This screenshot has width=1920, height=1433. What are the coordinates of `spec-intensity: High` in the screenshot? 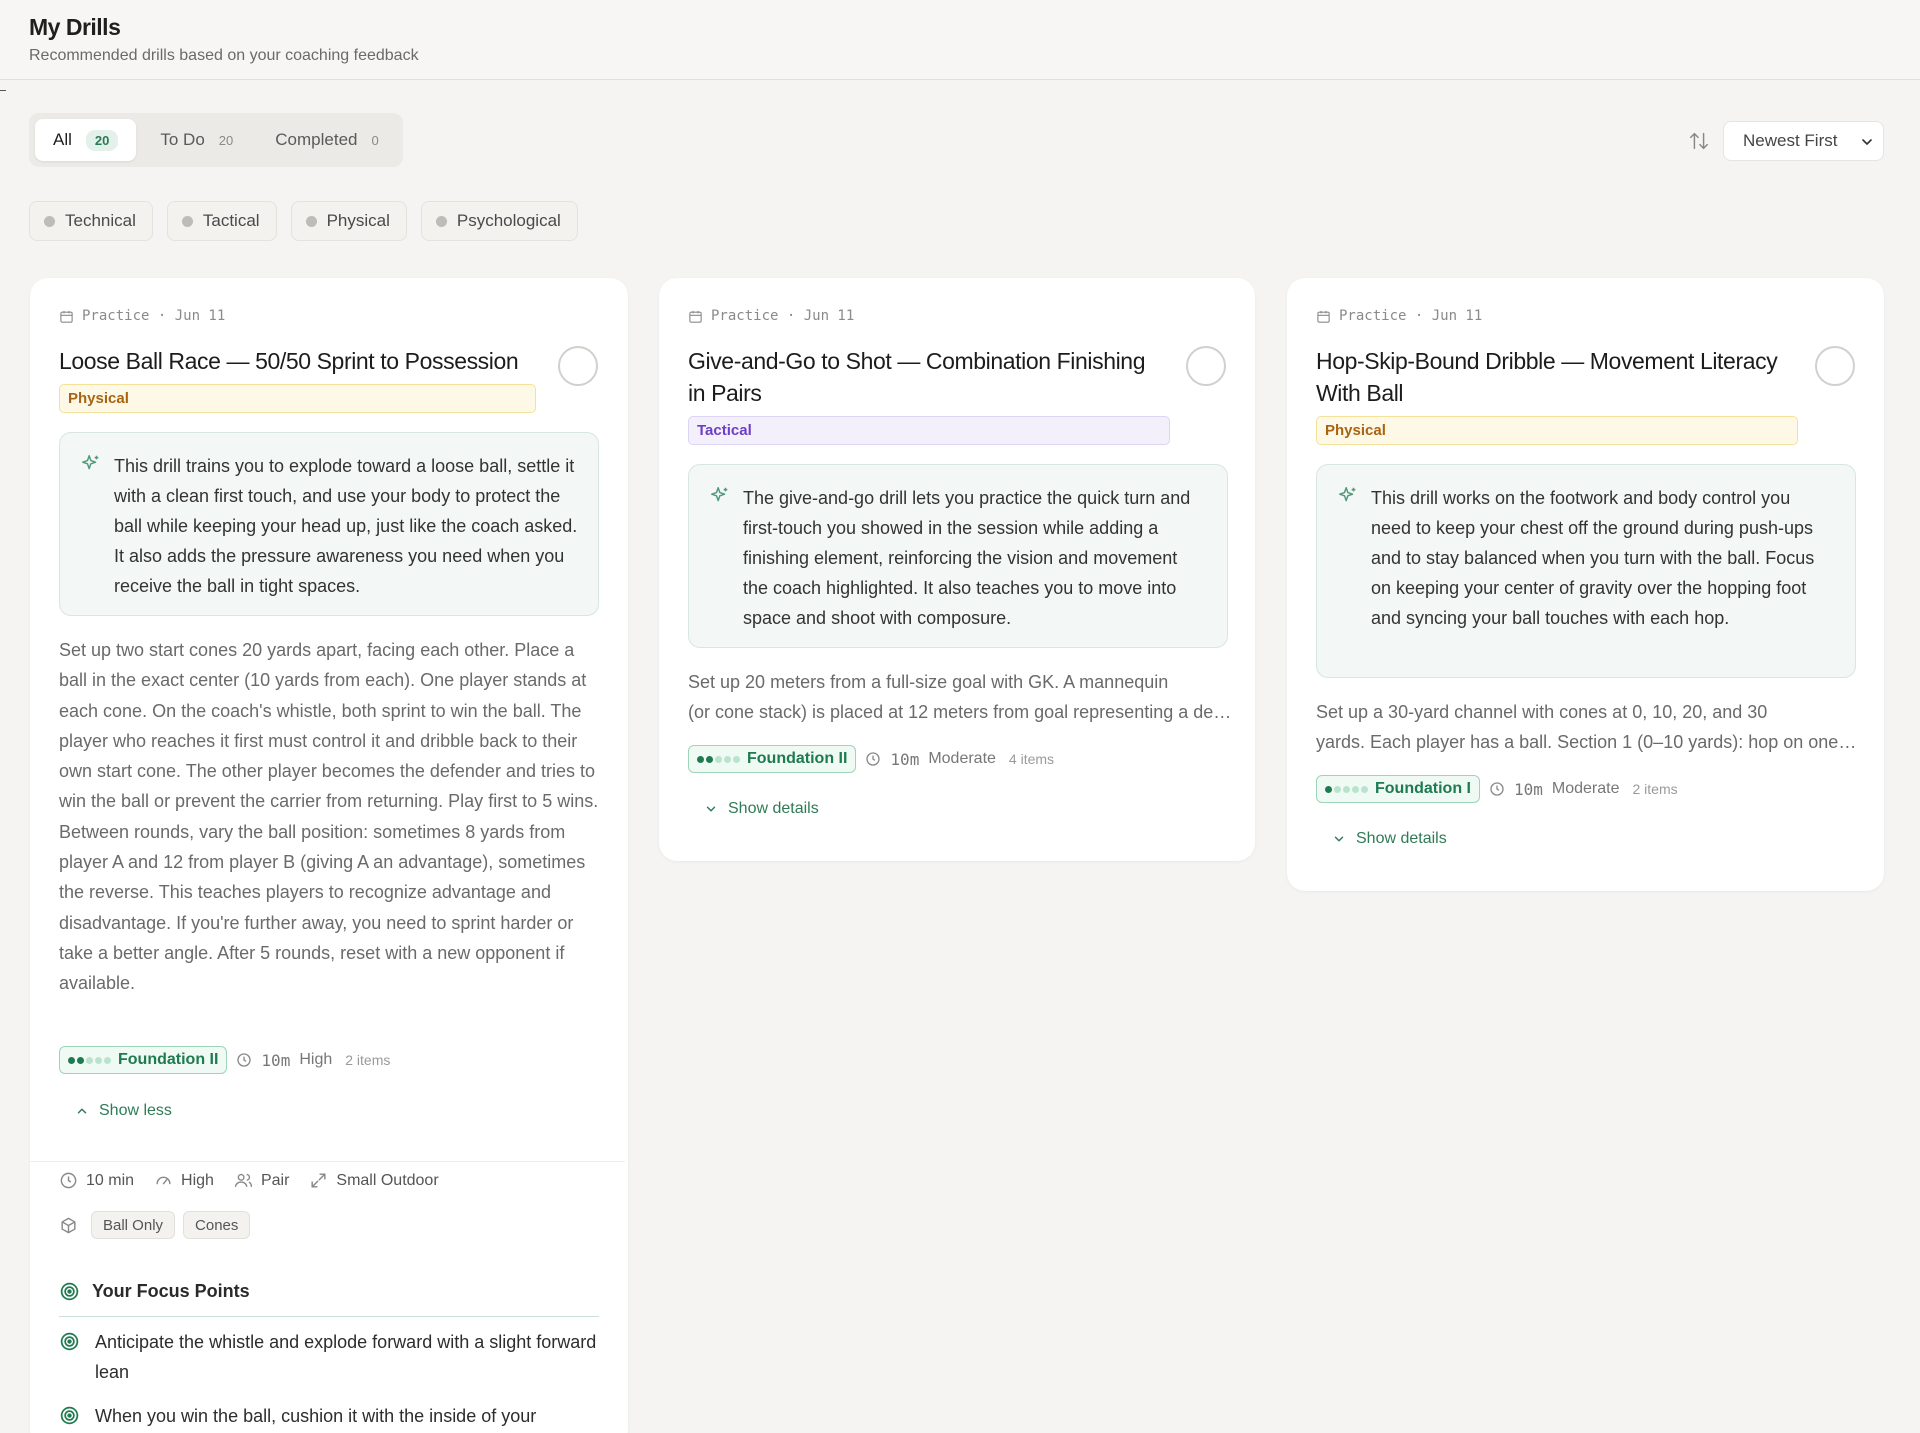 It's located at (184, 1180).